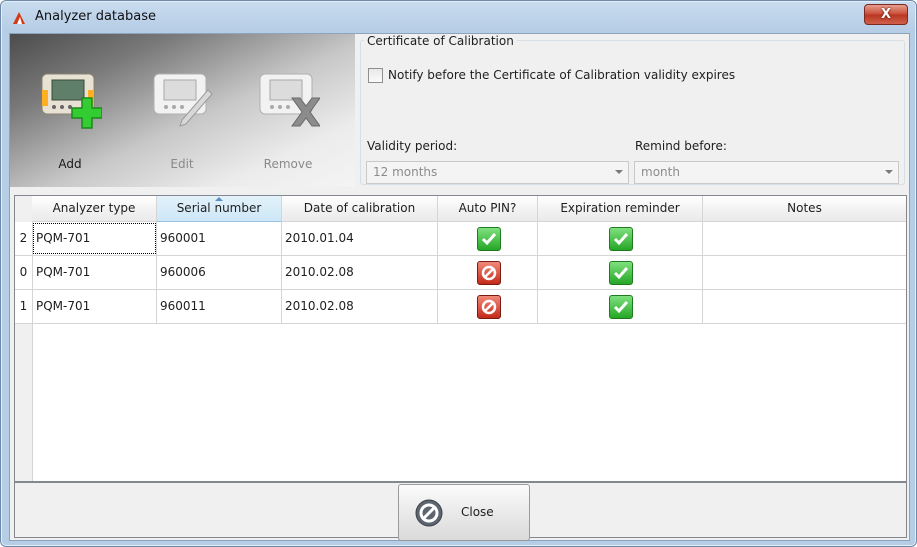 This screenshot has height=547, width=917. Describe the element at coordinates (288, 164) in the screenshot. I see `remove-label: Remove` at that location.